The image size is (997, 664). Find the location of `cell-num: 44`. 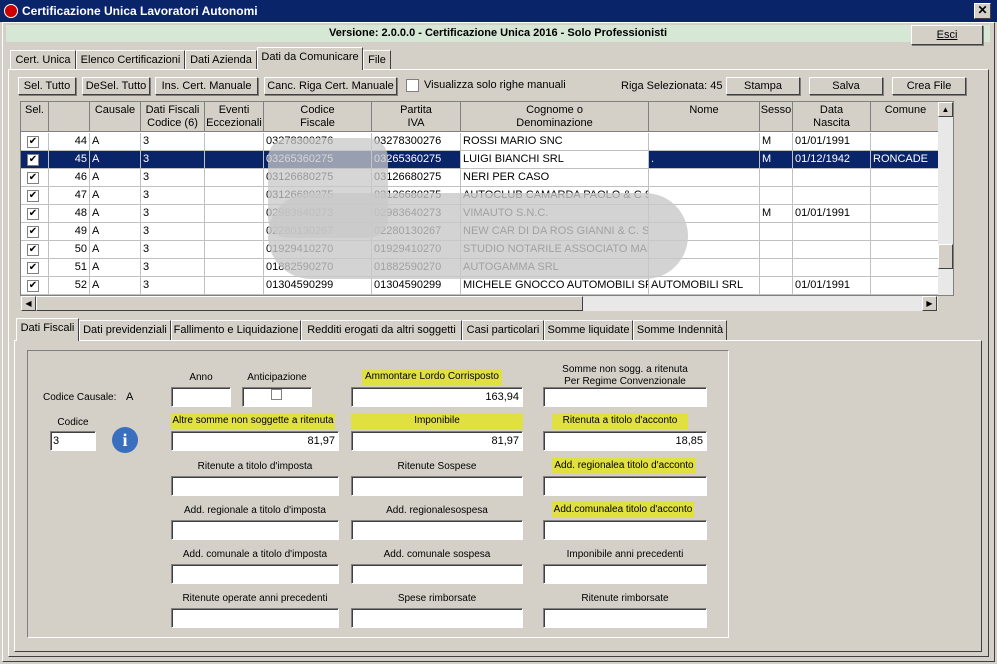

cell-num: 44 is located at coordinates (69, 142).